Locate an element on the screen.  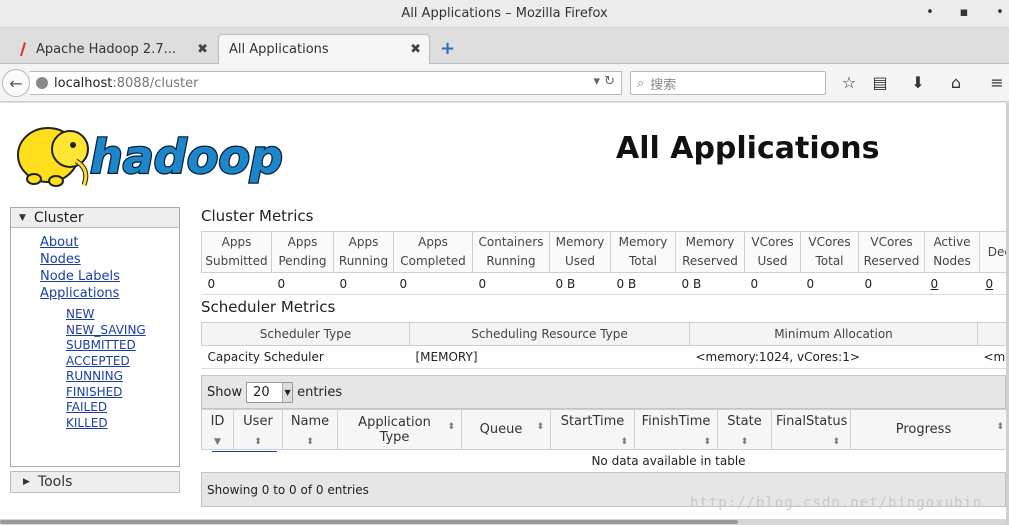
cluster-label: Cluster is located at coordinates (58, 217).